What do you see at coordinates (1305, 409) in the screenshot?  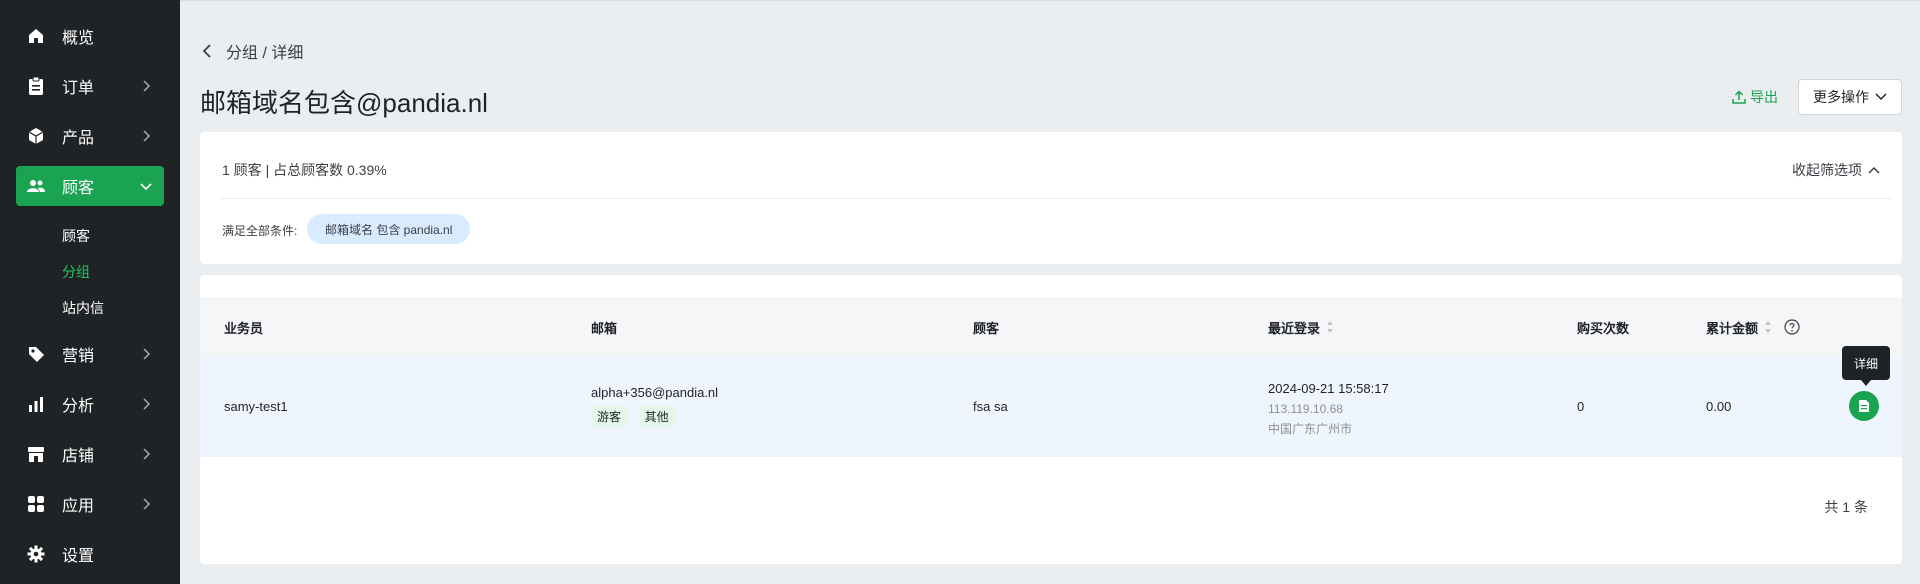 I see `login-ip: 113.119.10.68` at bounding box center [1305, 409].